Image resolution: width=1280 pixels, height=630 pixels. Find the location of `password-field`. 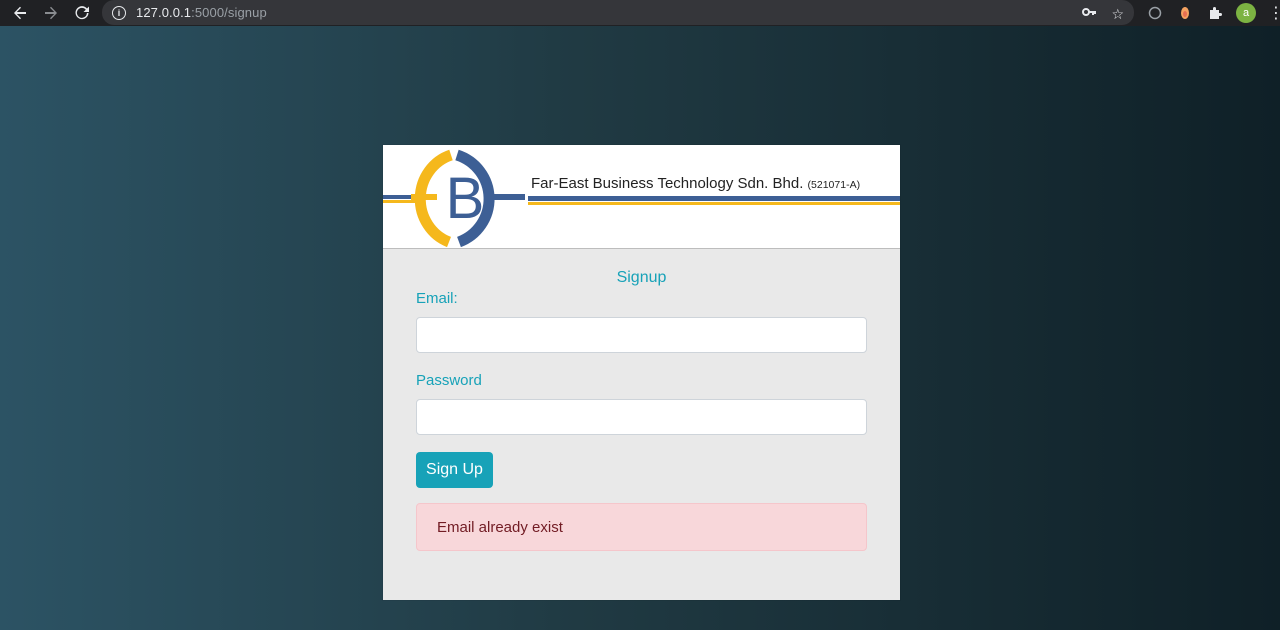

password-field is located at coordinates (641, 417).